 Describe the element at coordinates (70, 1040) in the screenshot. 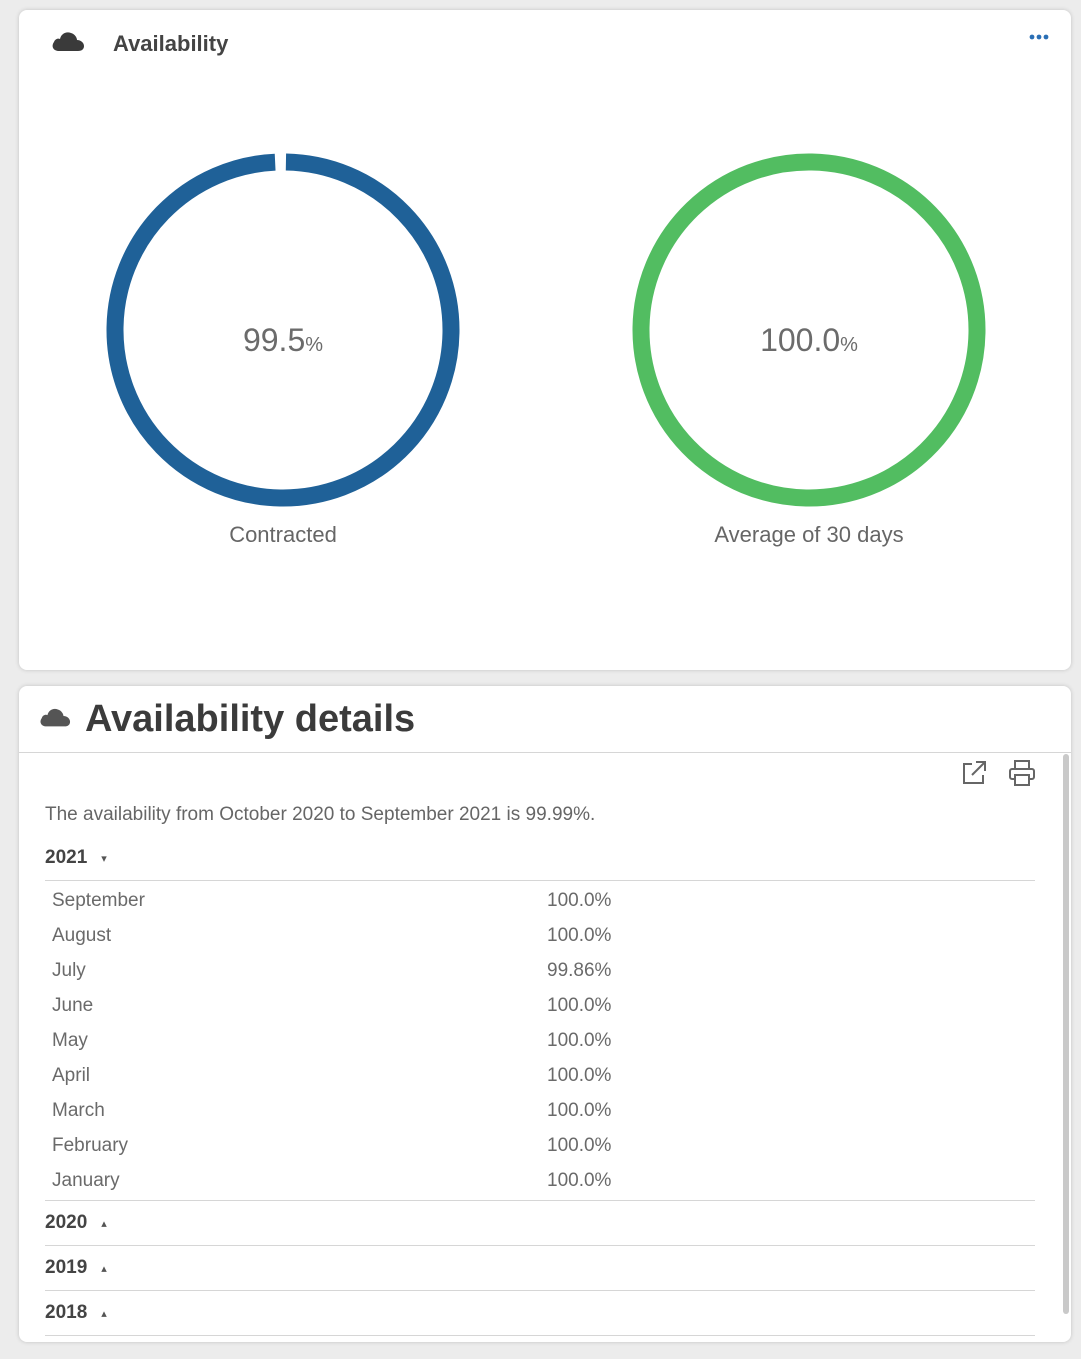

I see `month-name: May` at that location.